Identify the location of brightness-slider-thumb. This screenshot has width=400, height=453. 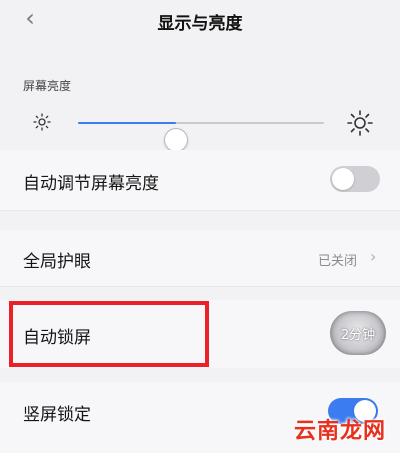
(176, 140).